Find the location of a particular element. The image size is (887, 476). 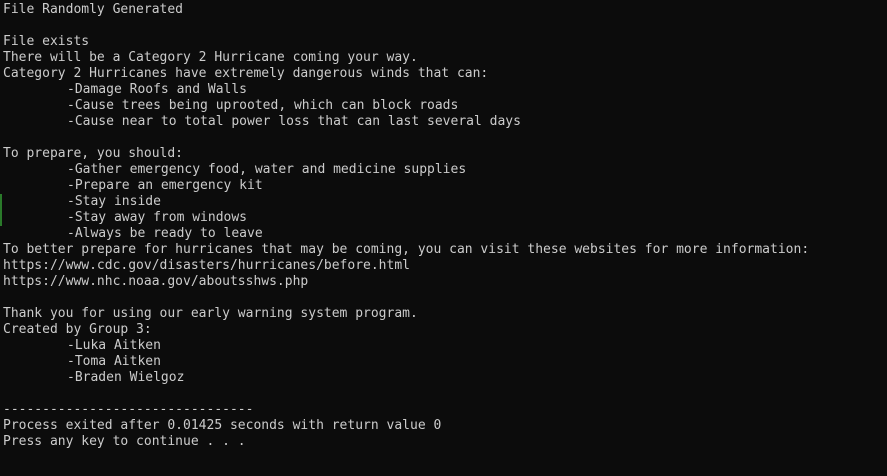

console-line: -Damage Roofs and Walls is located at coordinates (157, 89).